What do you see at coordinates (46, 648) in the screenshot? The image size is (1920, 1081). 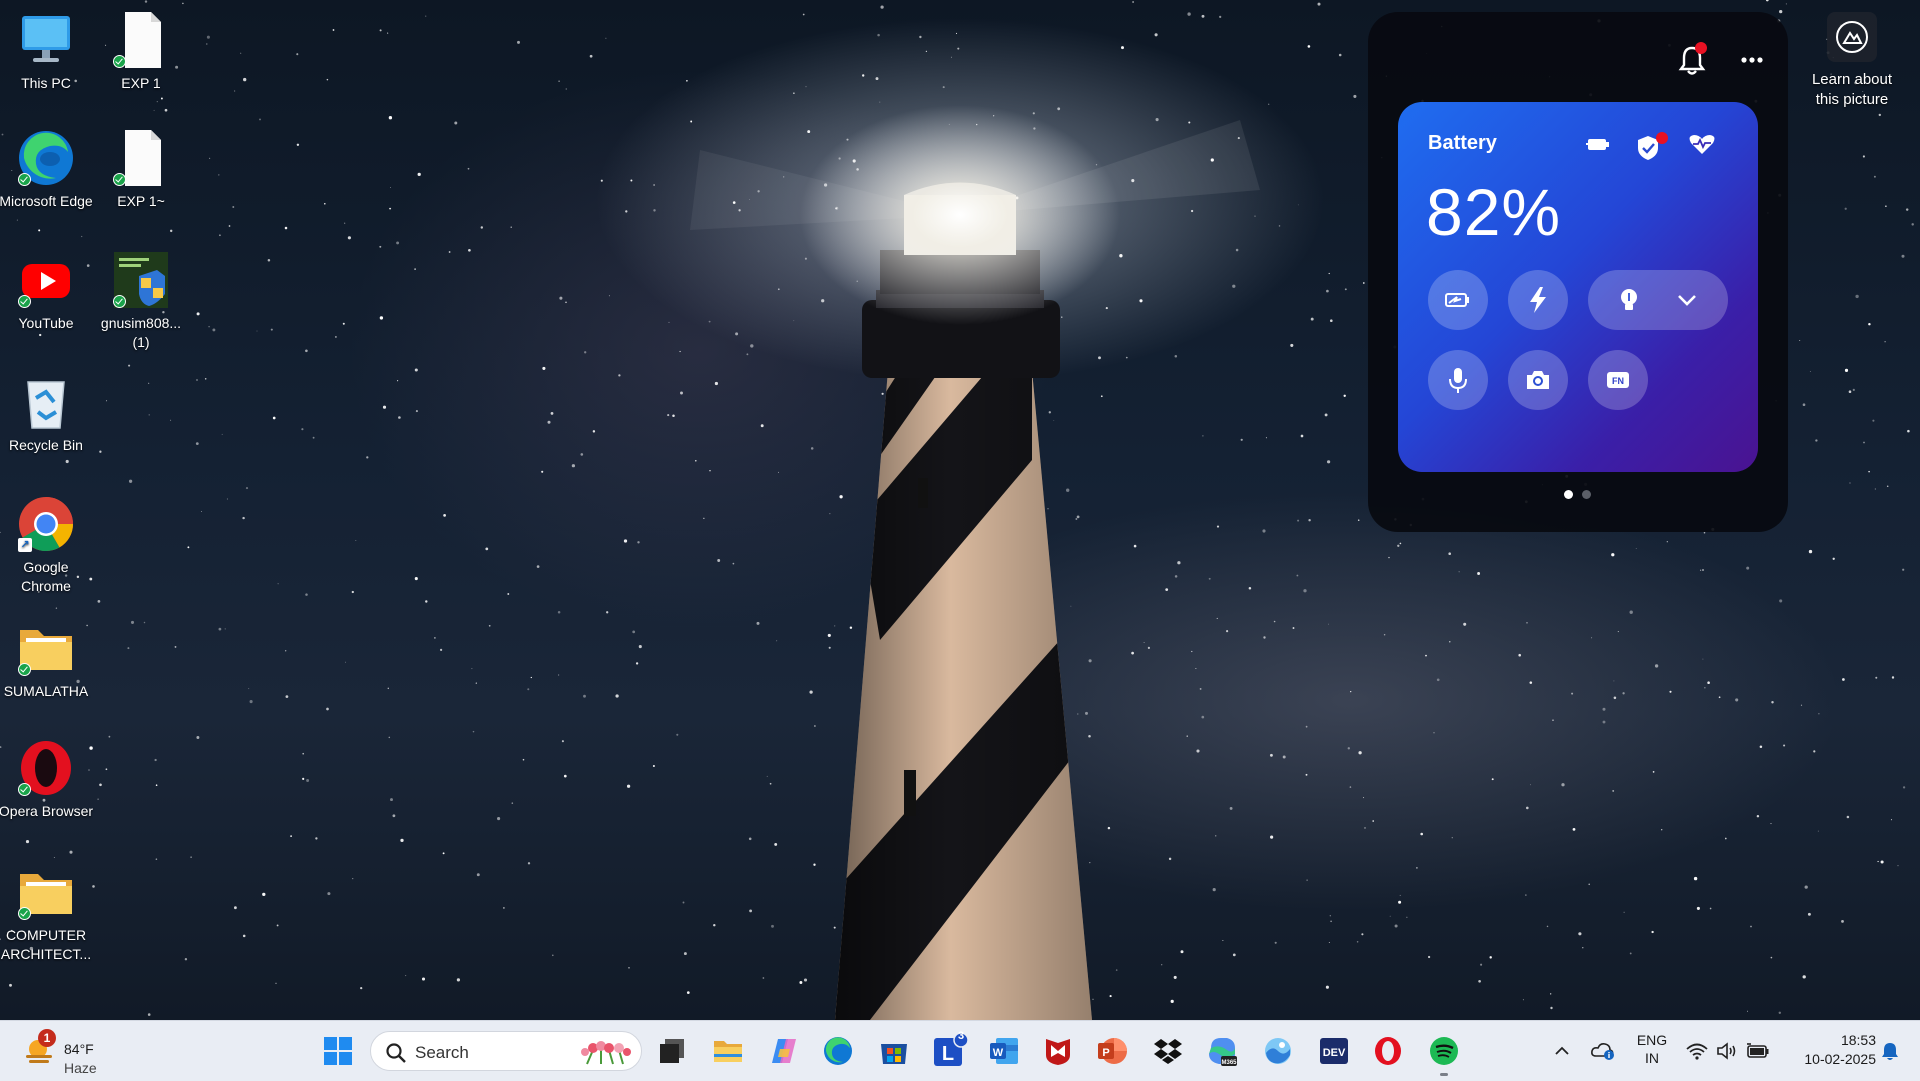 I see `folder-icon` at bounding box center [46, 648].